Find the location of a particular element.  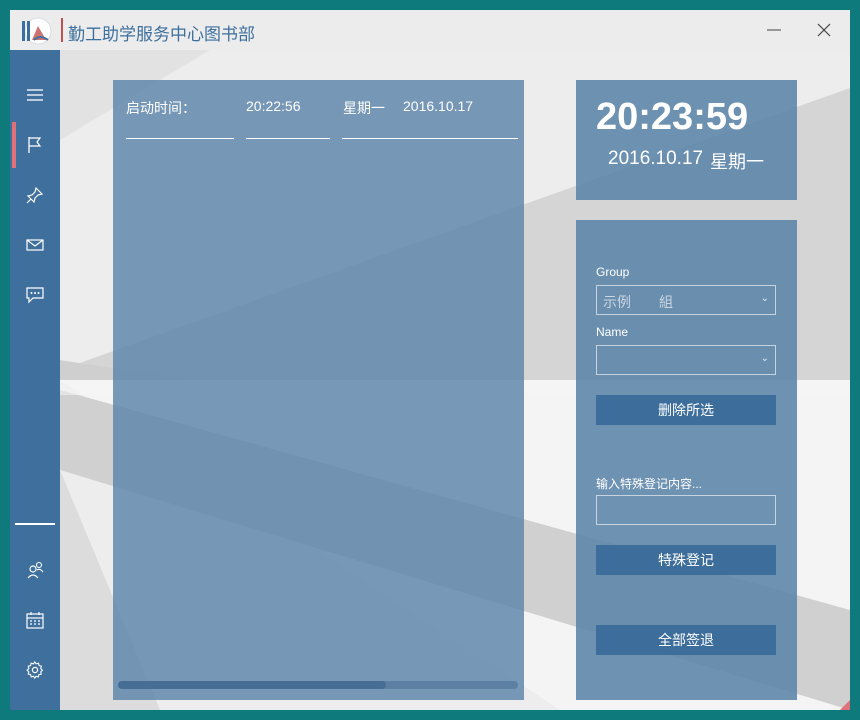

start-time-label: 启动时间： is located at coordinates (161, 108).